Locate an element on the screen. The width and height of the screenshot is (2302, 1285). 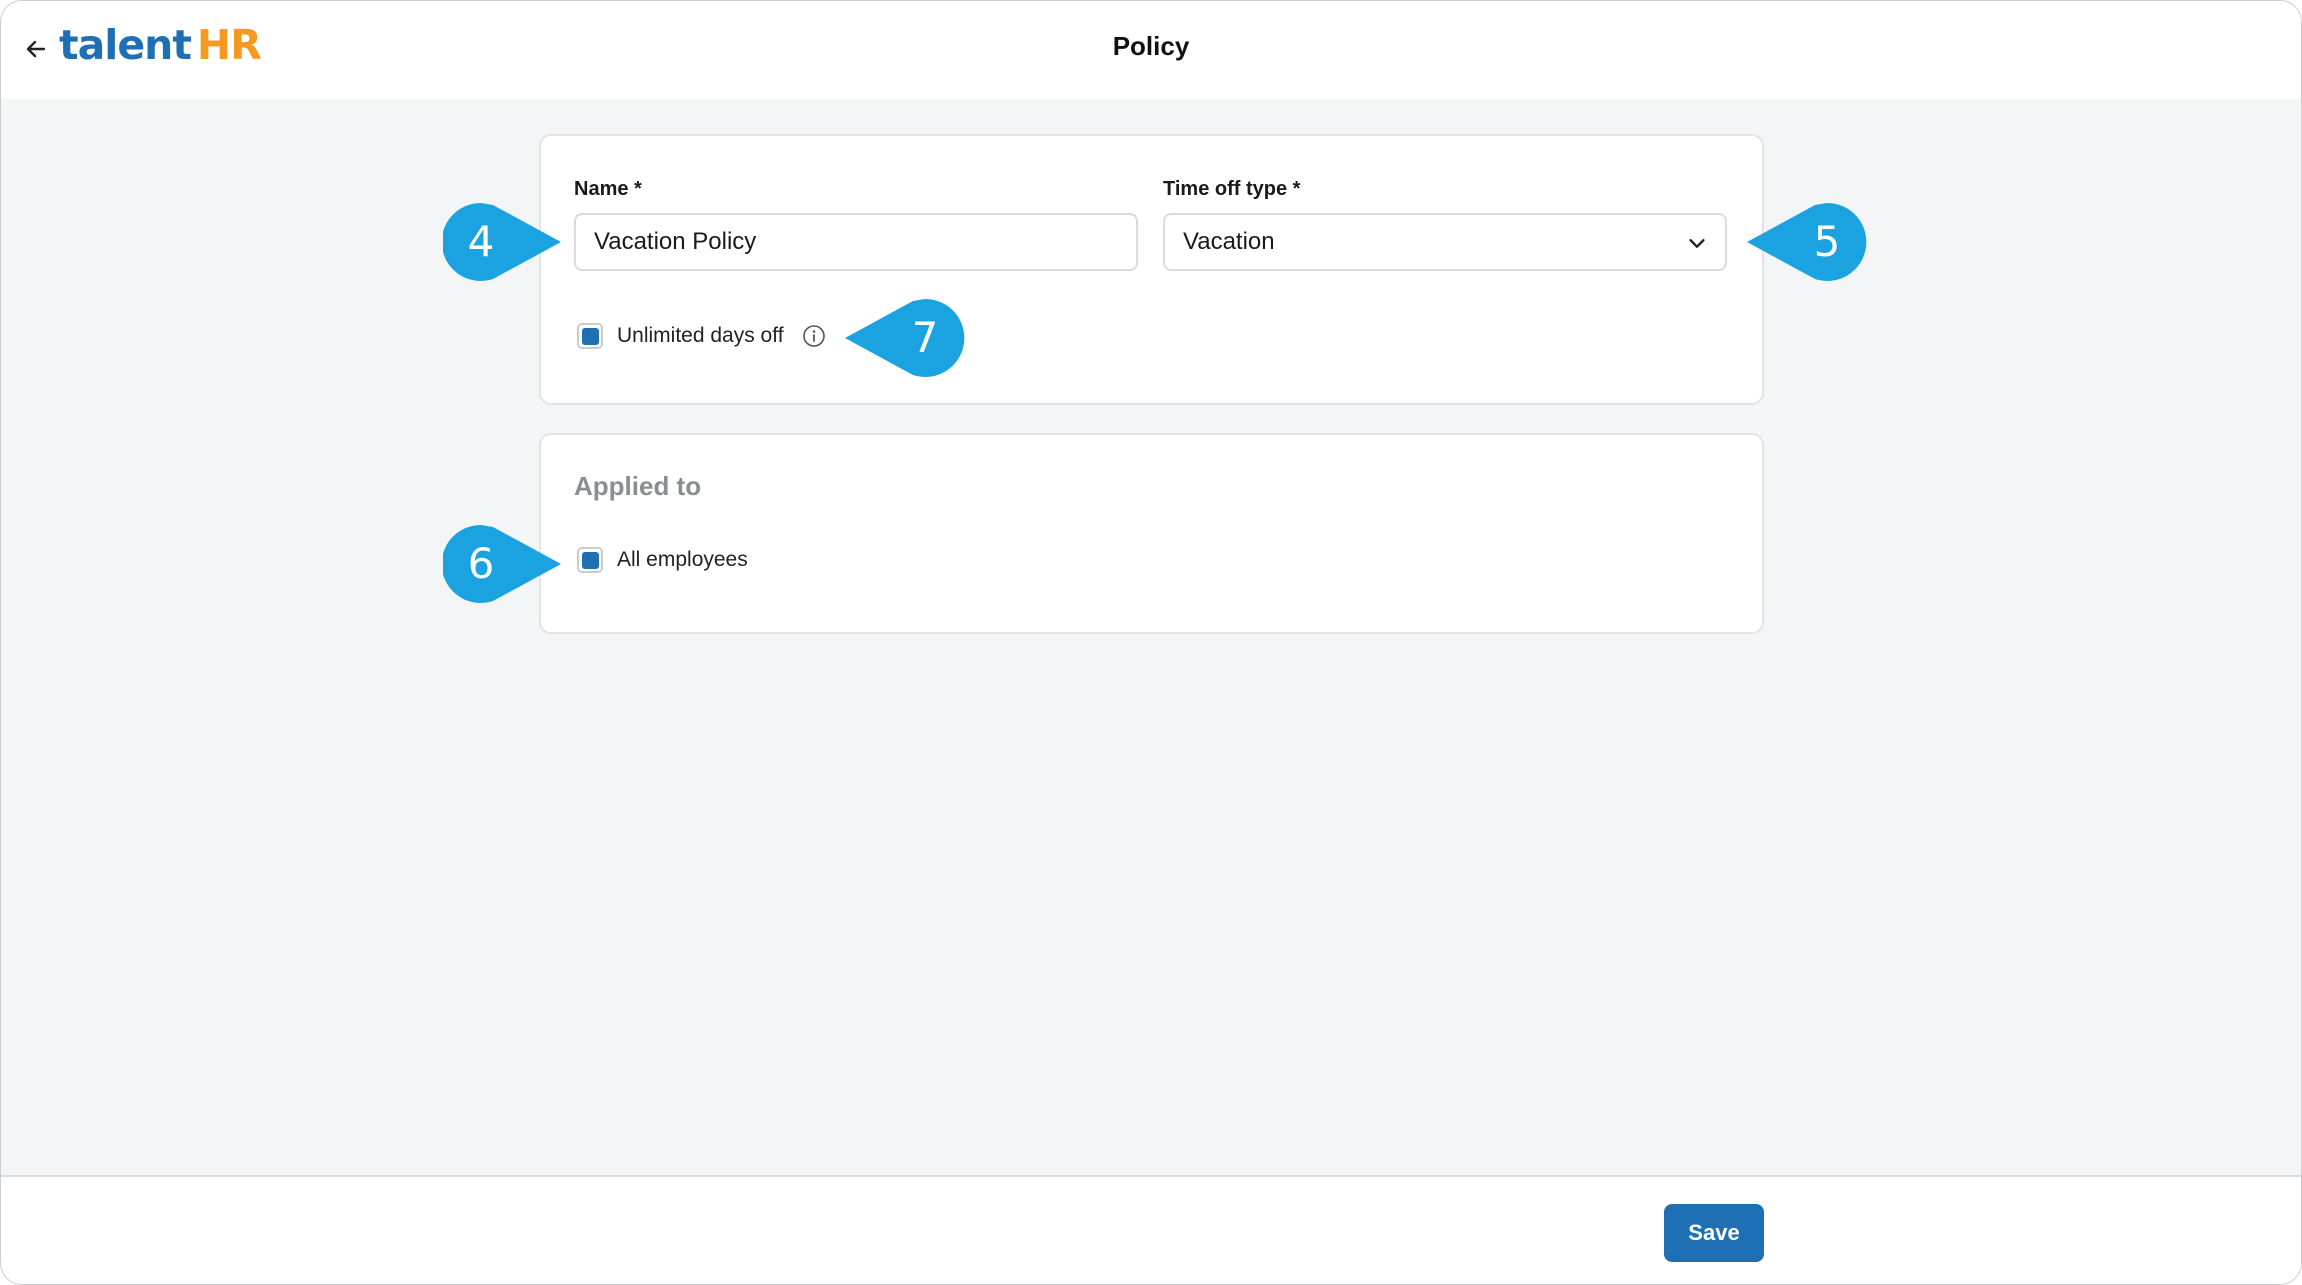
callout-5: 5 is located at coordinates (1806, 244).